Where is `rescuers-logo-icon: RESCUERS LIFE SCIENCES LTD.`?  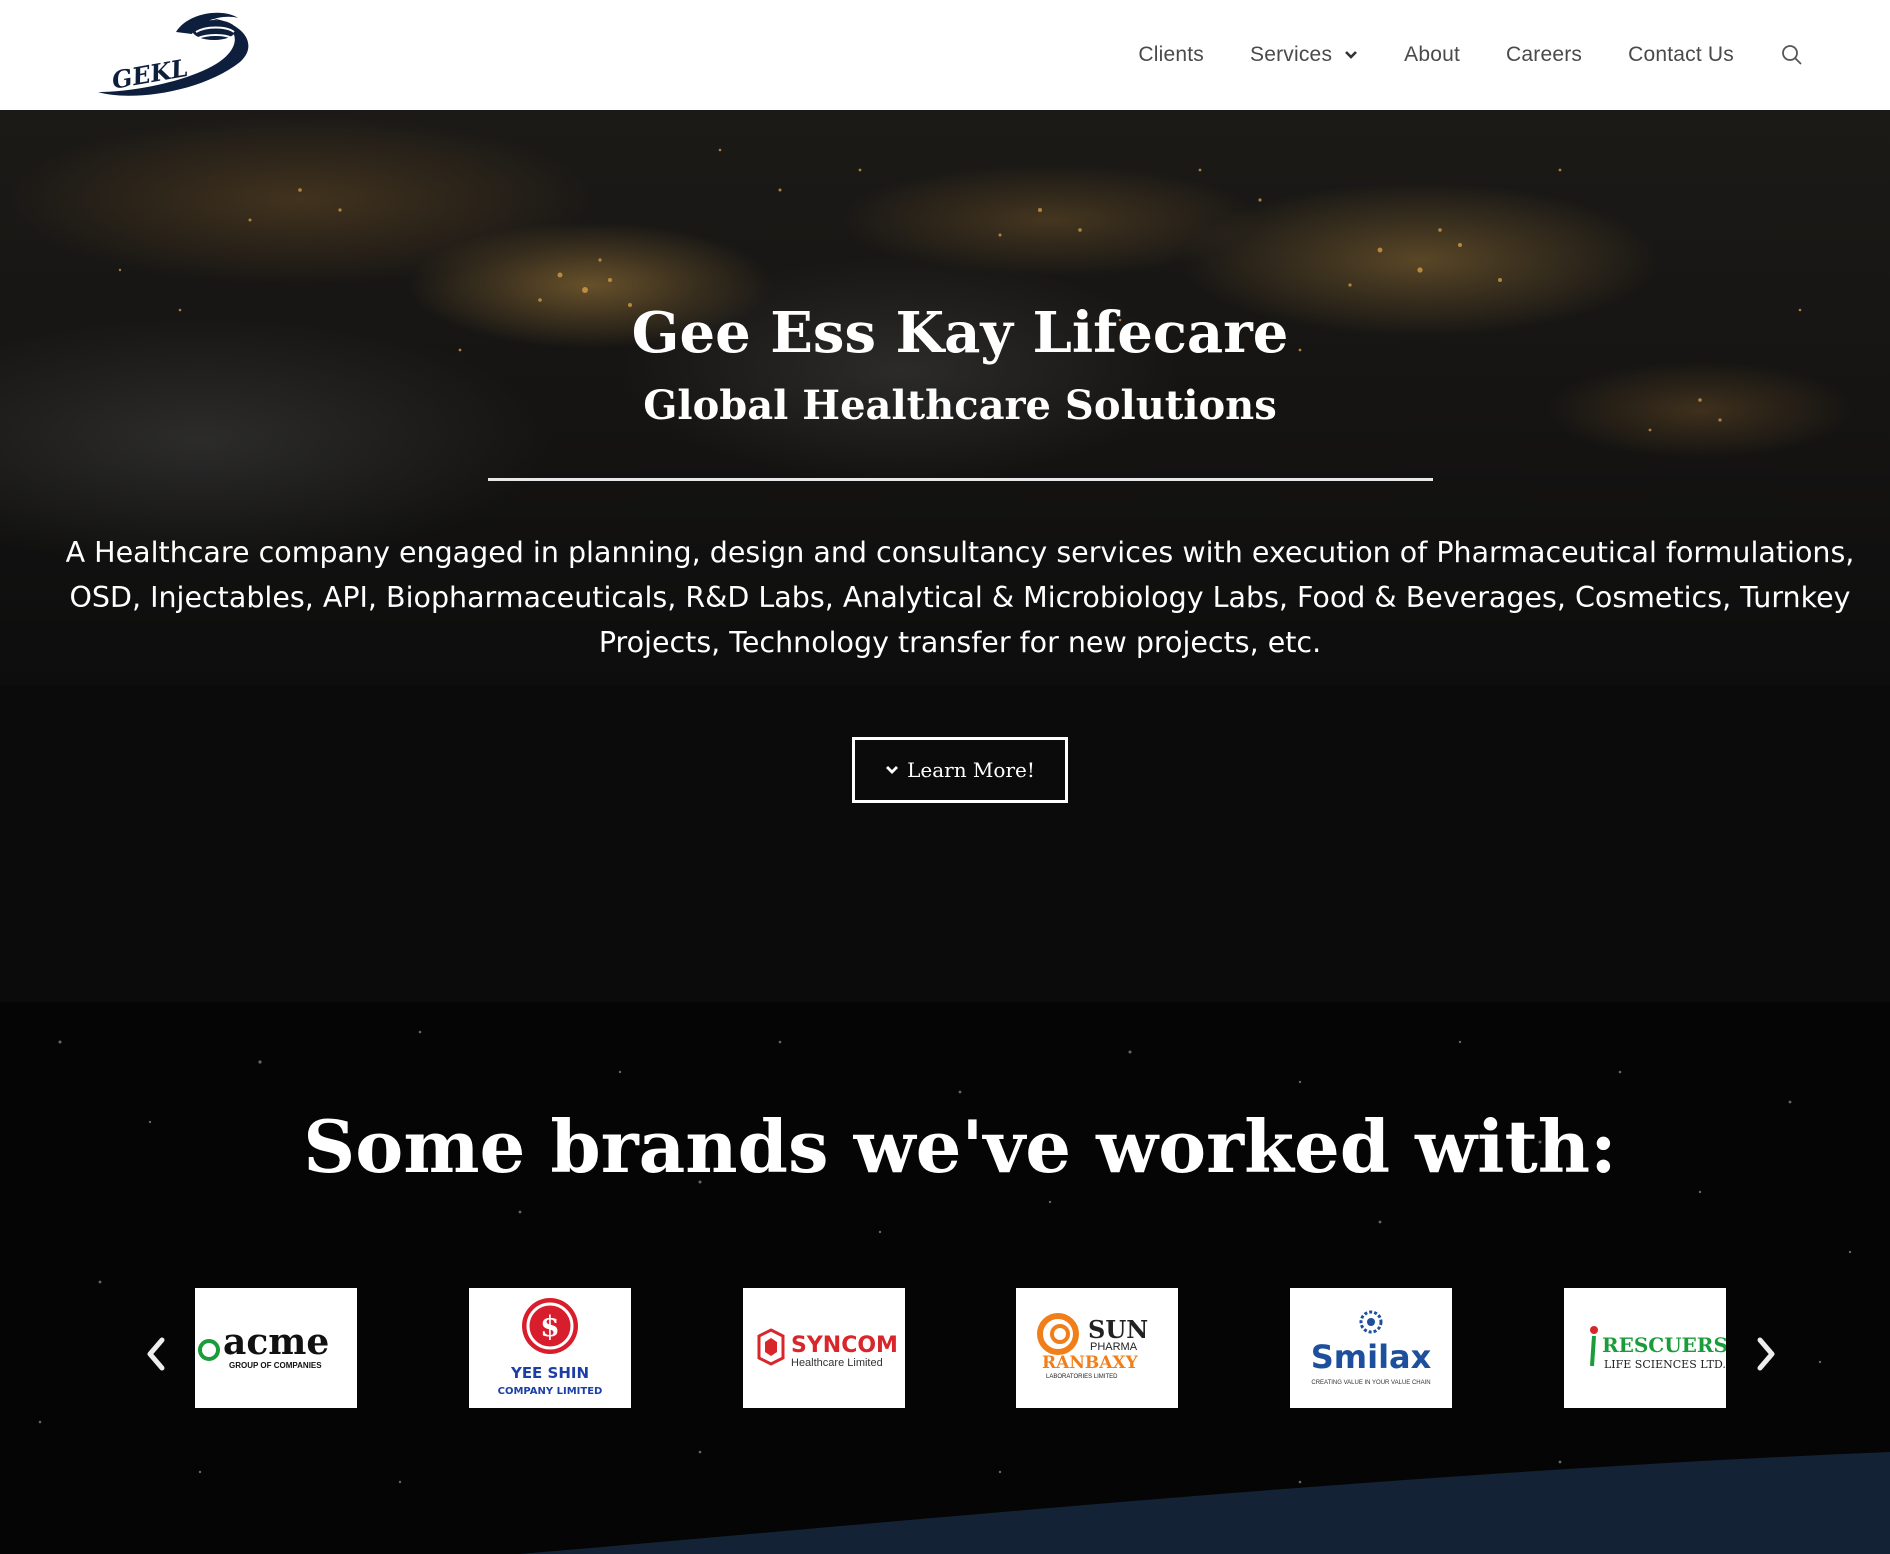
rescuers-logo-icon: RESCUERS LIFE SCIENCES LTD. is located at coordinates (1658, 1348).